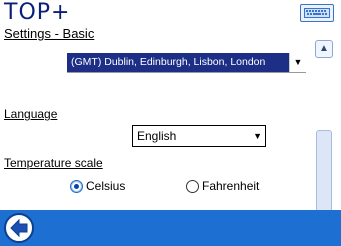 This screenshot has height=246, width=341. Describe the element at coordinates (53, 163) in the screenshot. I see `temperature-label: Temperature scale` at that location.